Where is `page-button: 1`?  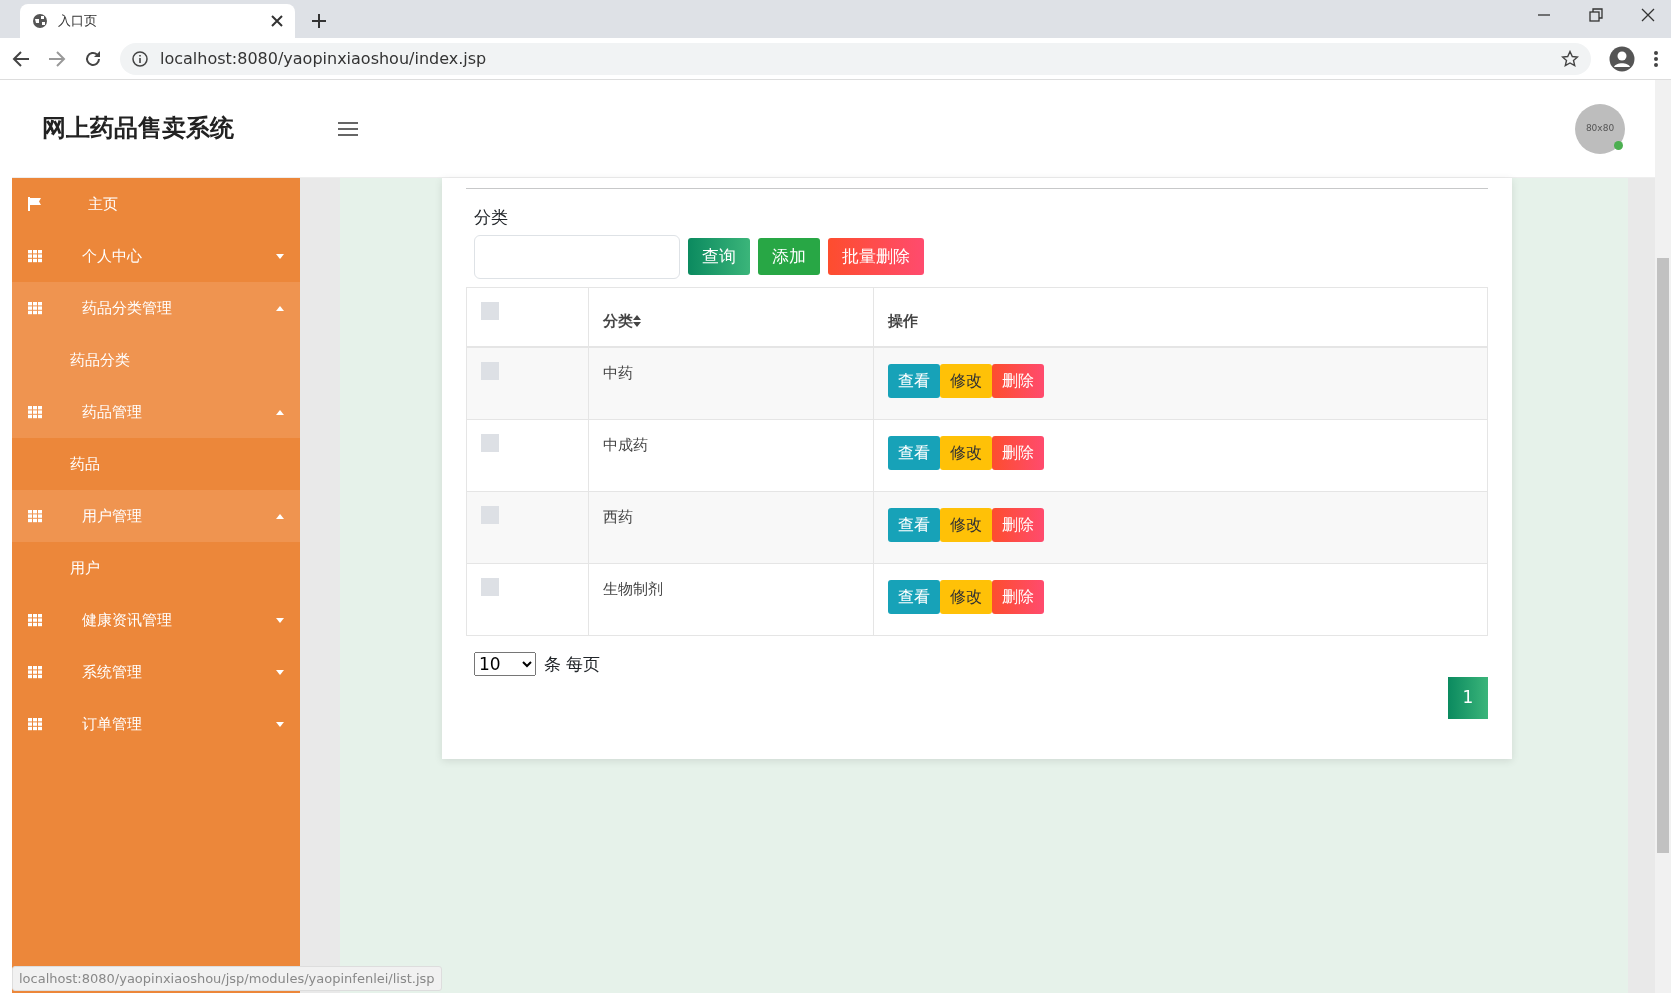 page-button: 1 is located at coordinates (1468, 698).